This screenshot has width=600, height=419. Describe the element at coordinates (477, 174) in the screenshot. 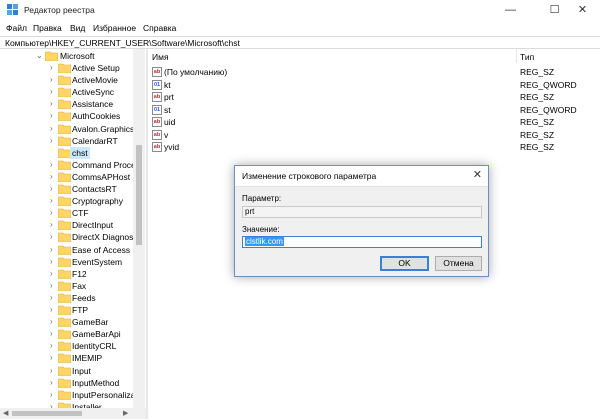

I see `dialog-close-icon: ✕` at that location.